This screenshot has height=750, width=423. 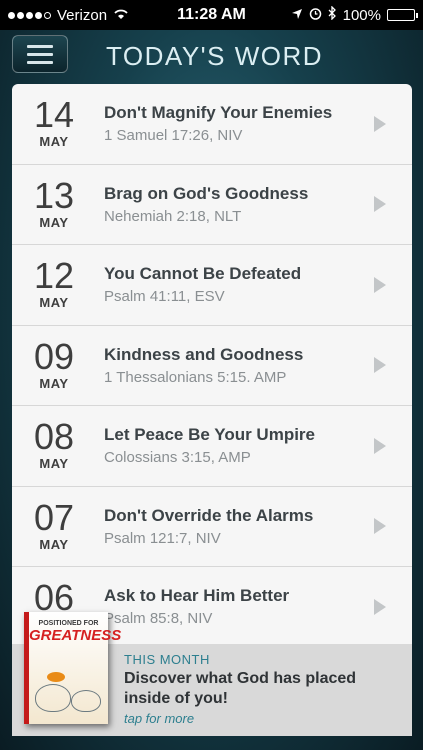 What do you see at coordinates (54, 517) in the screenshot?
I see `date-day: 07` at bounding box center [54, 517].